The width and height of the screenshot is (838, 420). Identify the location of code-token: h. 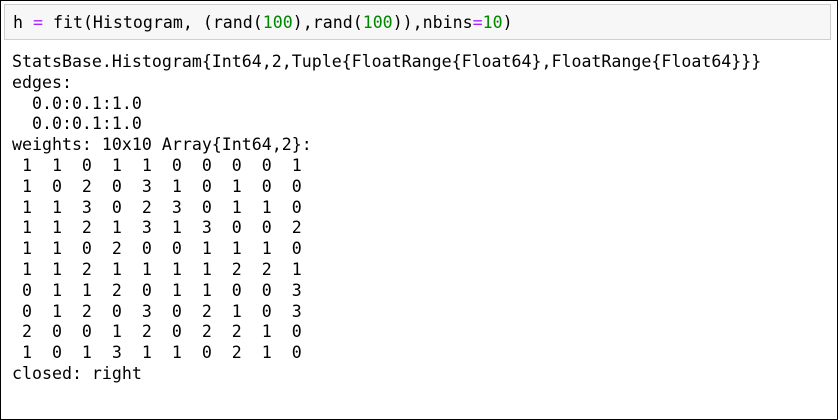
(23, 22).